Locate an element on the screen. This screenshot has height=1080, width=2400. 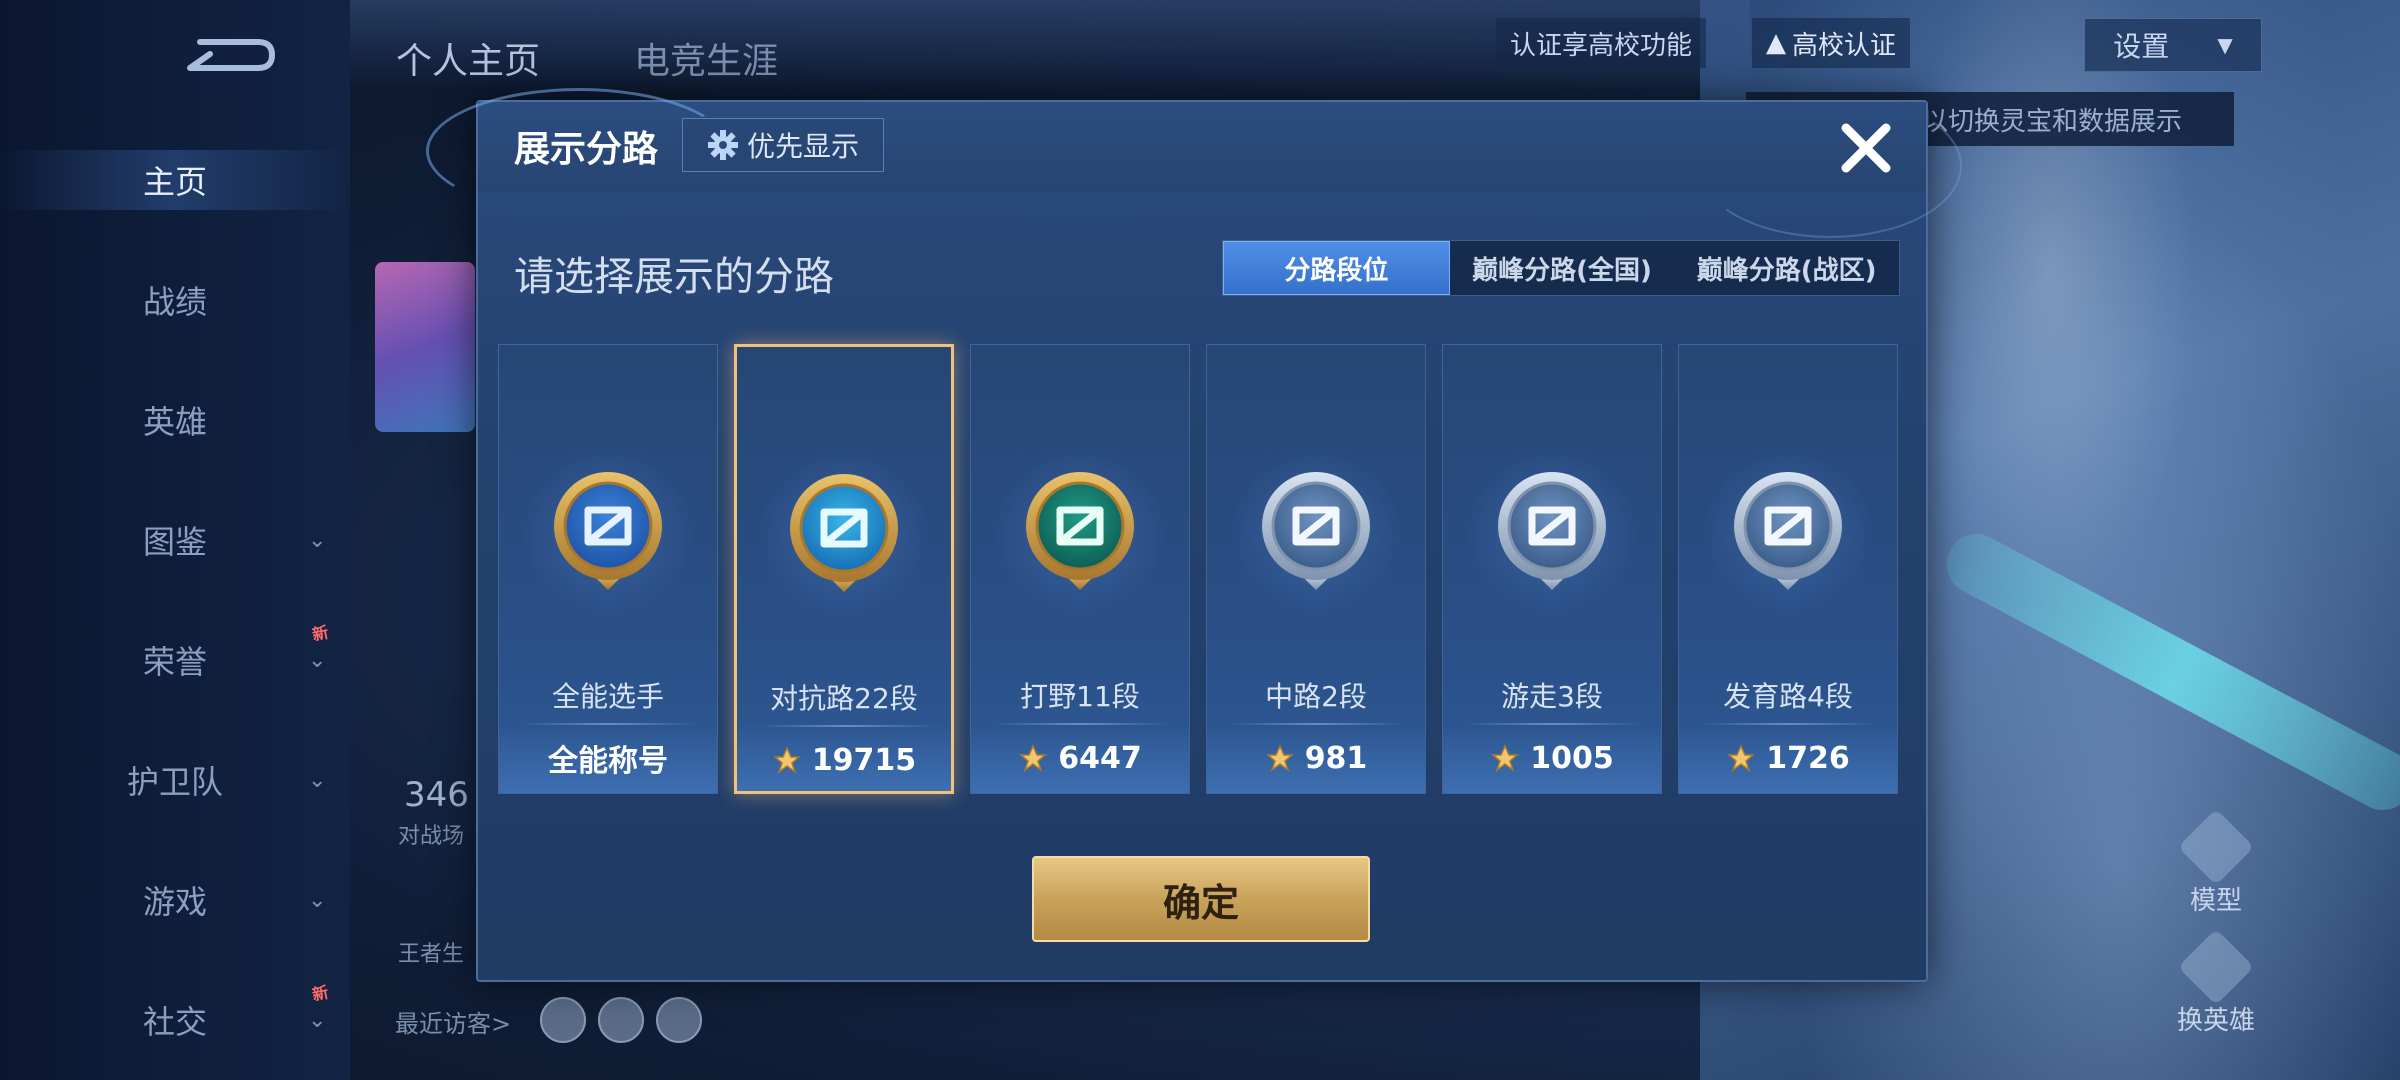
lane-card: 中路2段 981 is located at coordinates (1316, 569).